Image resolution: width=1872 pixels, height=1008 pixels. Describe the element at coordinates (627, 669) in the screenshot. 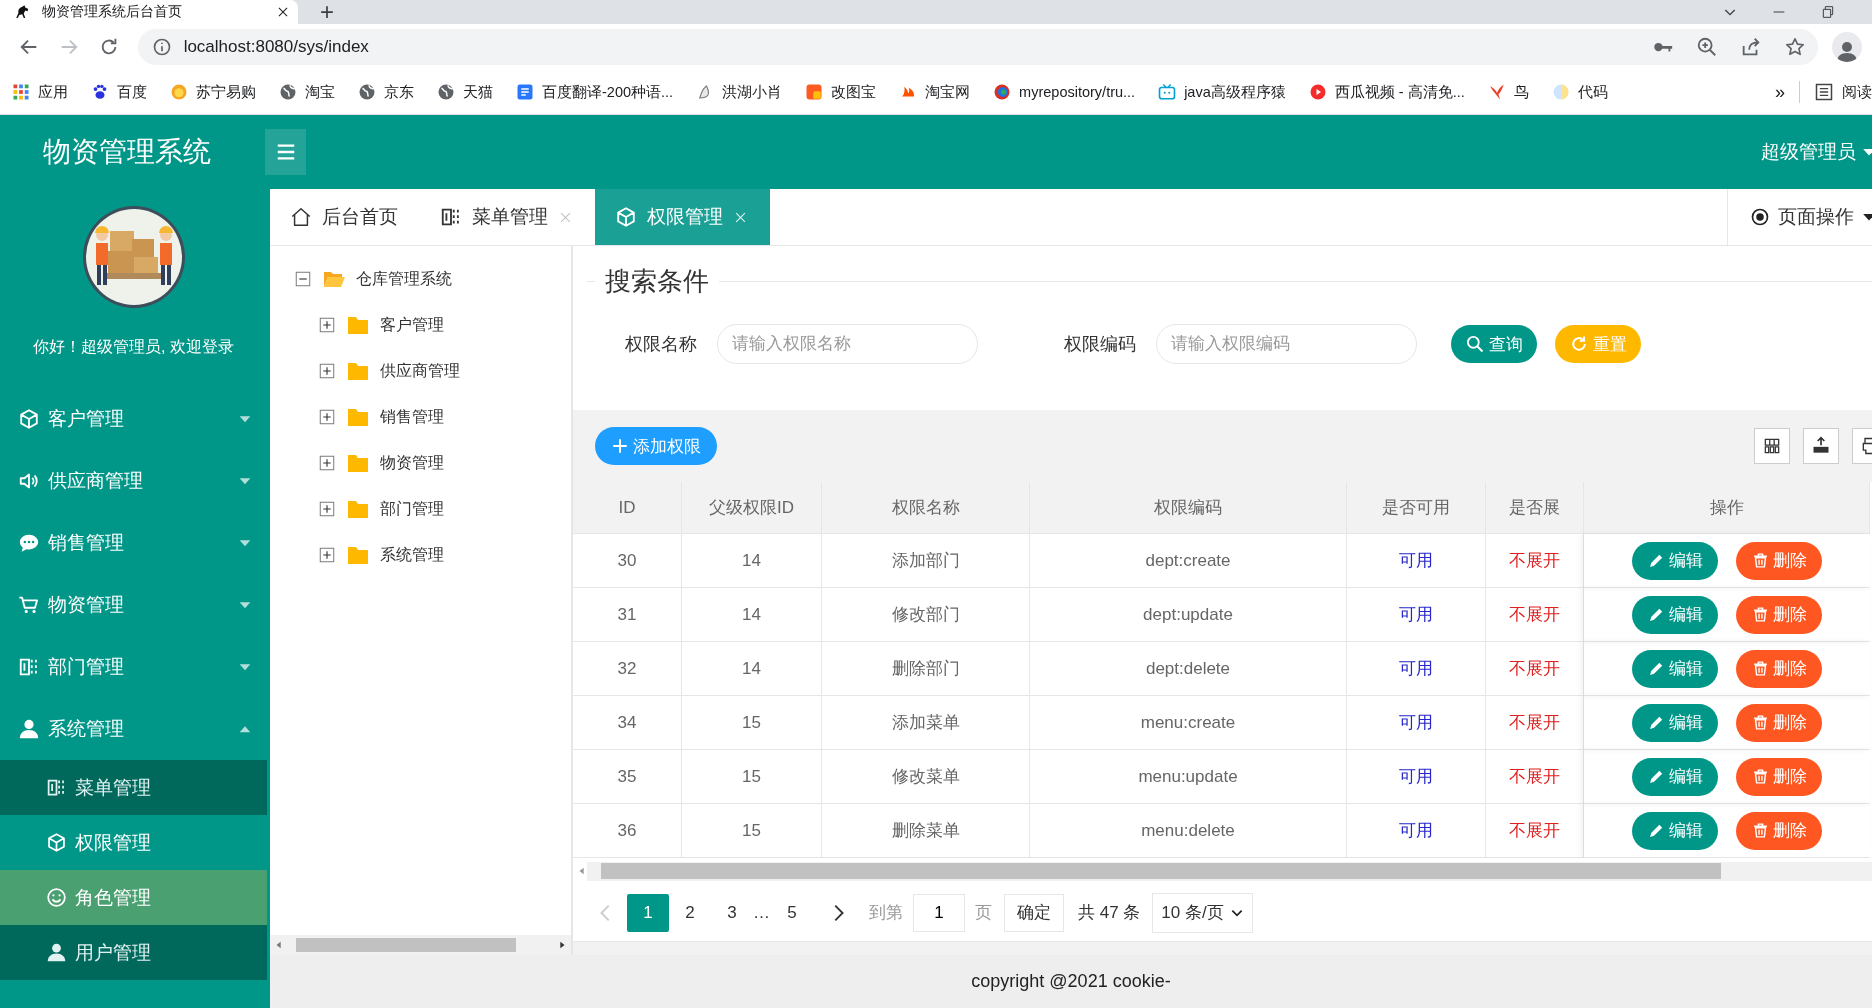

I see `table-cell: 32` at that location.